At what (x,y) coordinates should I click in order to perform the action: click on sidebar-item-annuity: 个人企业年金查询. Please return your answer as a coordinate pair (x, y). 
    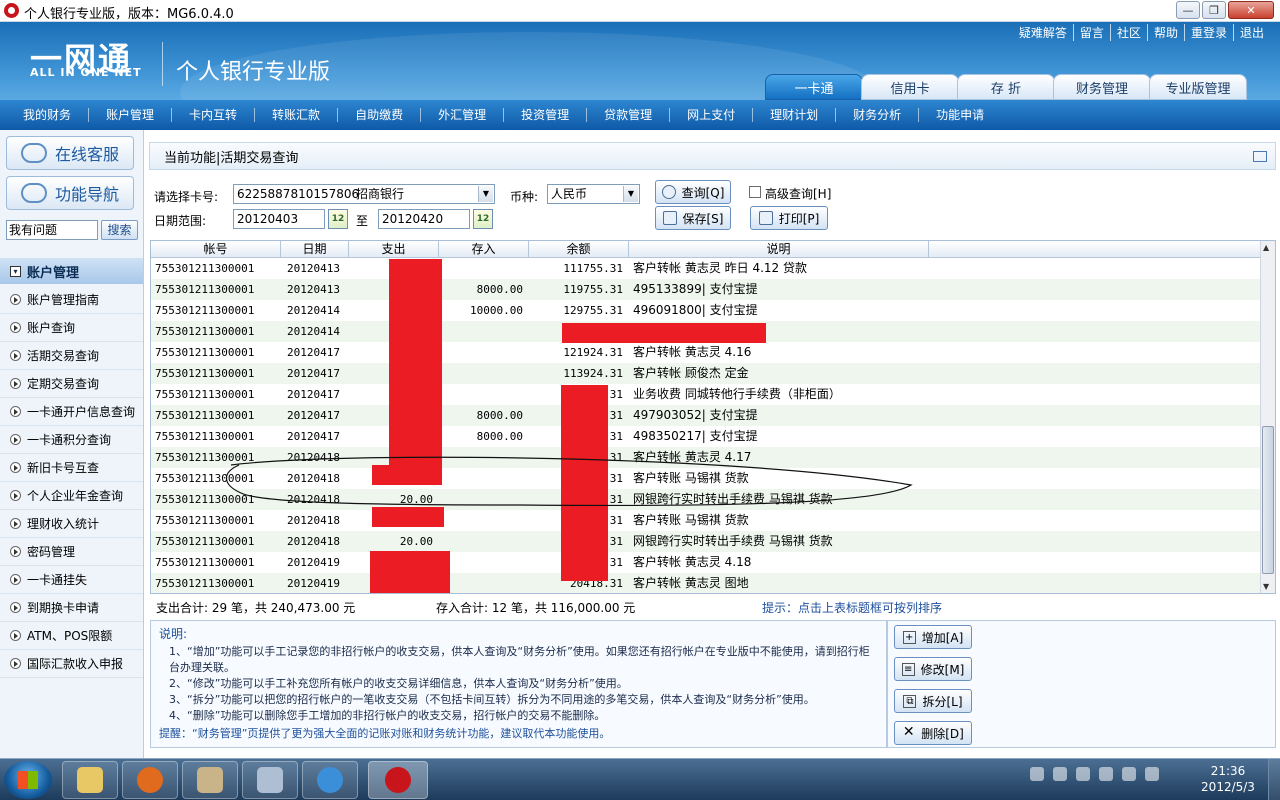
    Looking at the image, I should click on (71, 496).